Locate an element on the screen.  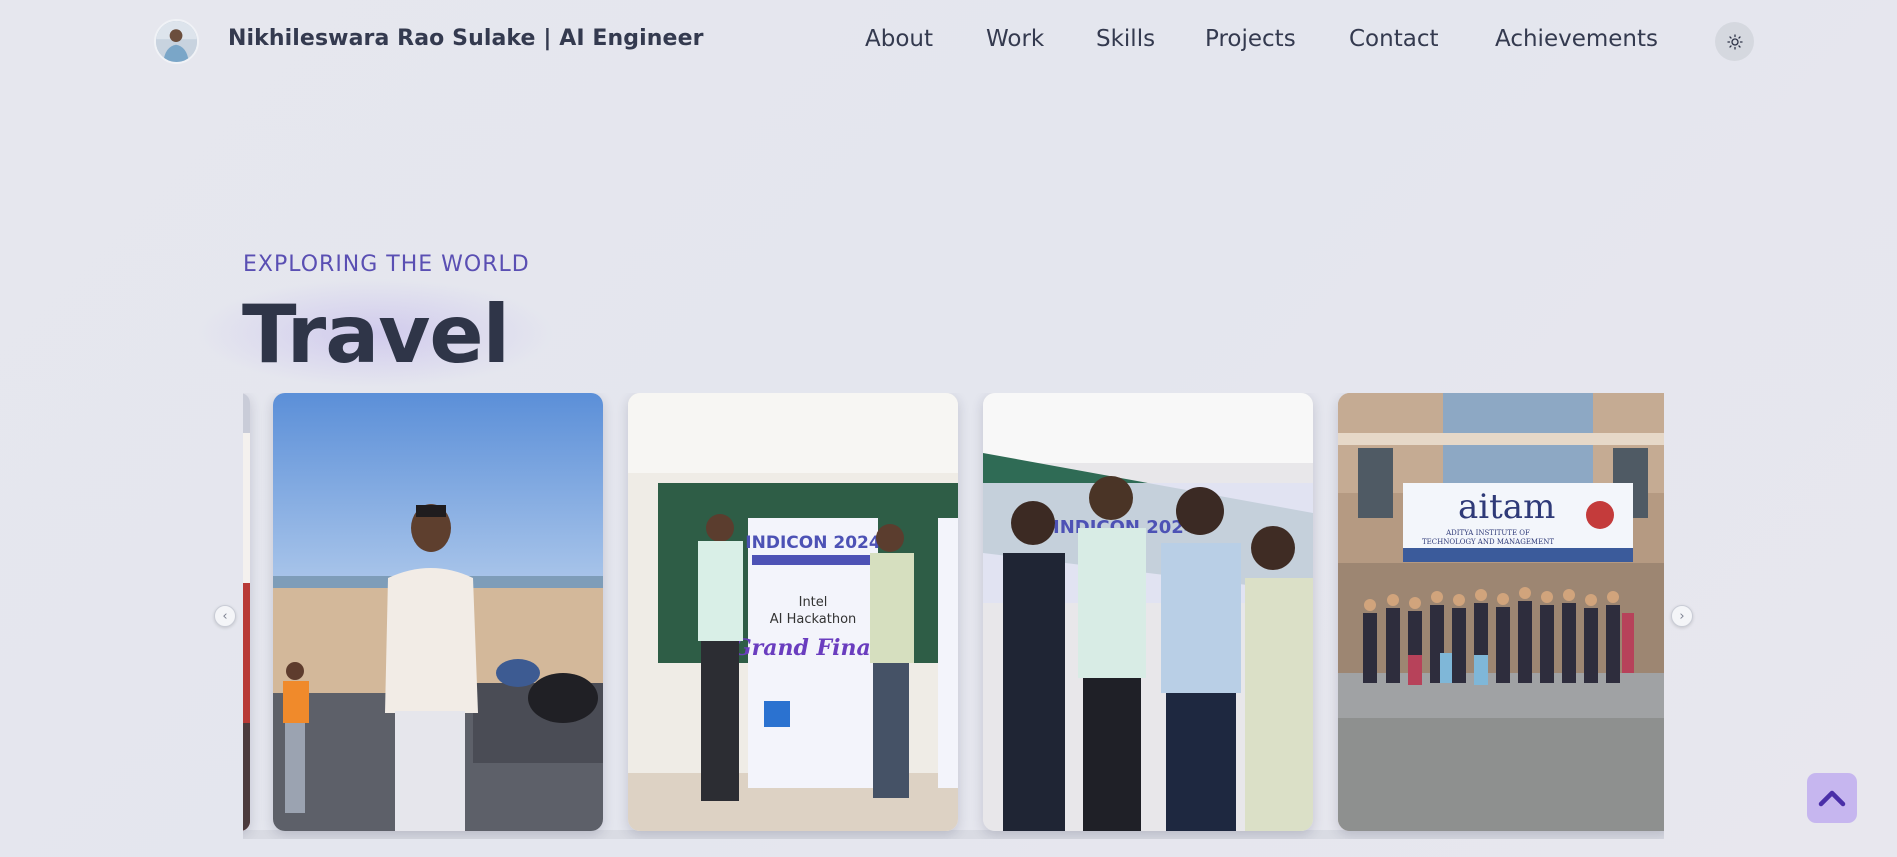
nav-achievements: Achievements is located at coordinates (1576, 39).